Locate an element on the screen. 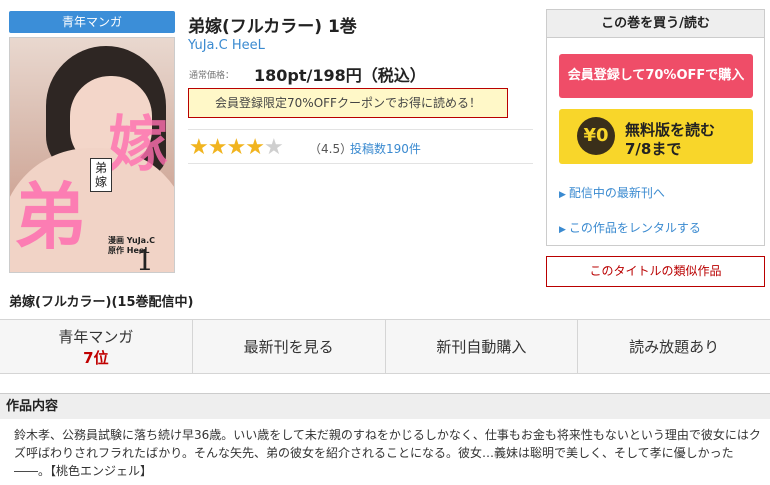 This screenshot has height=485, width=770. price-label: 通常価格： is located at coordinates (212, 76).